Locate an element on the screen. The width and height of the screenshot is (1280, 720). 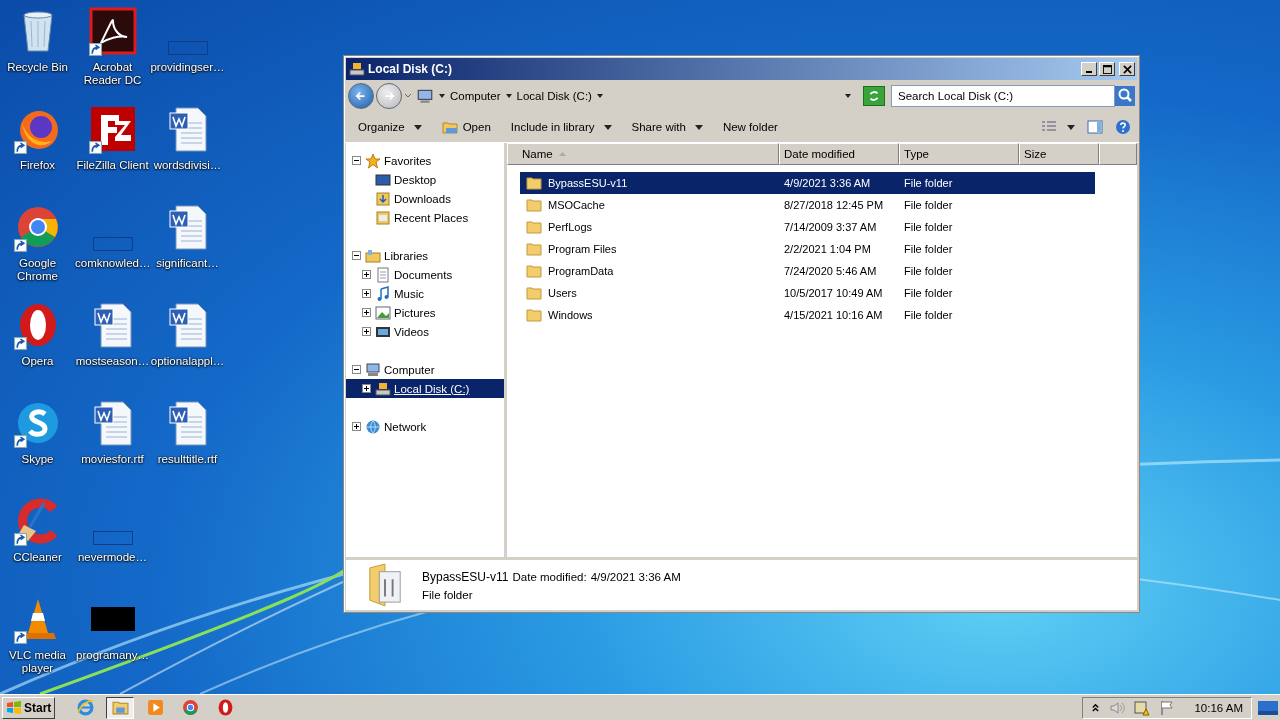
help-icon is located at coordinates (1123, 127).